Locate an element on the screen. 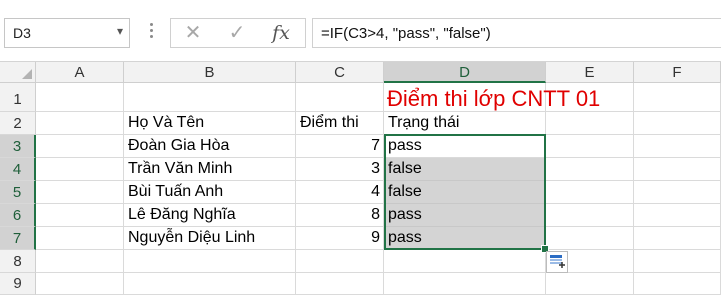 This screenshot has width=721, height=295. formula-buttons: ✕ ✓ fx is located at coordinates (238, 33).